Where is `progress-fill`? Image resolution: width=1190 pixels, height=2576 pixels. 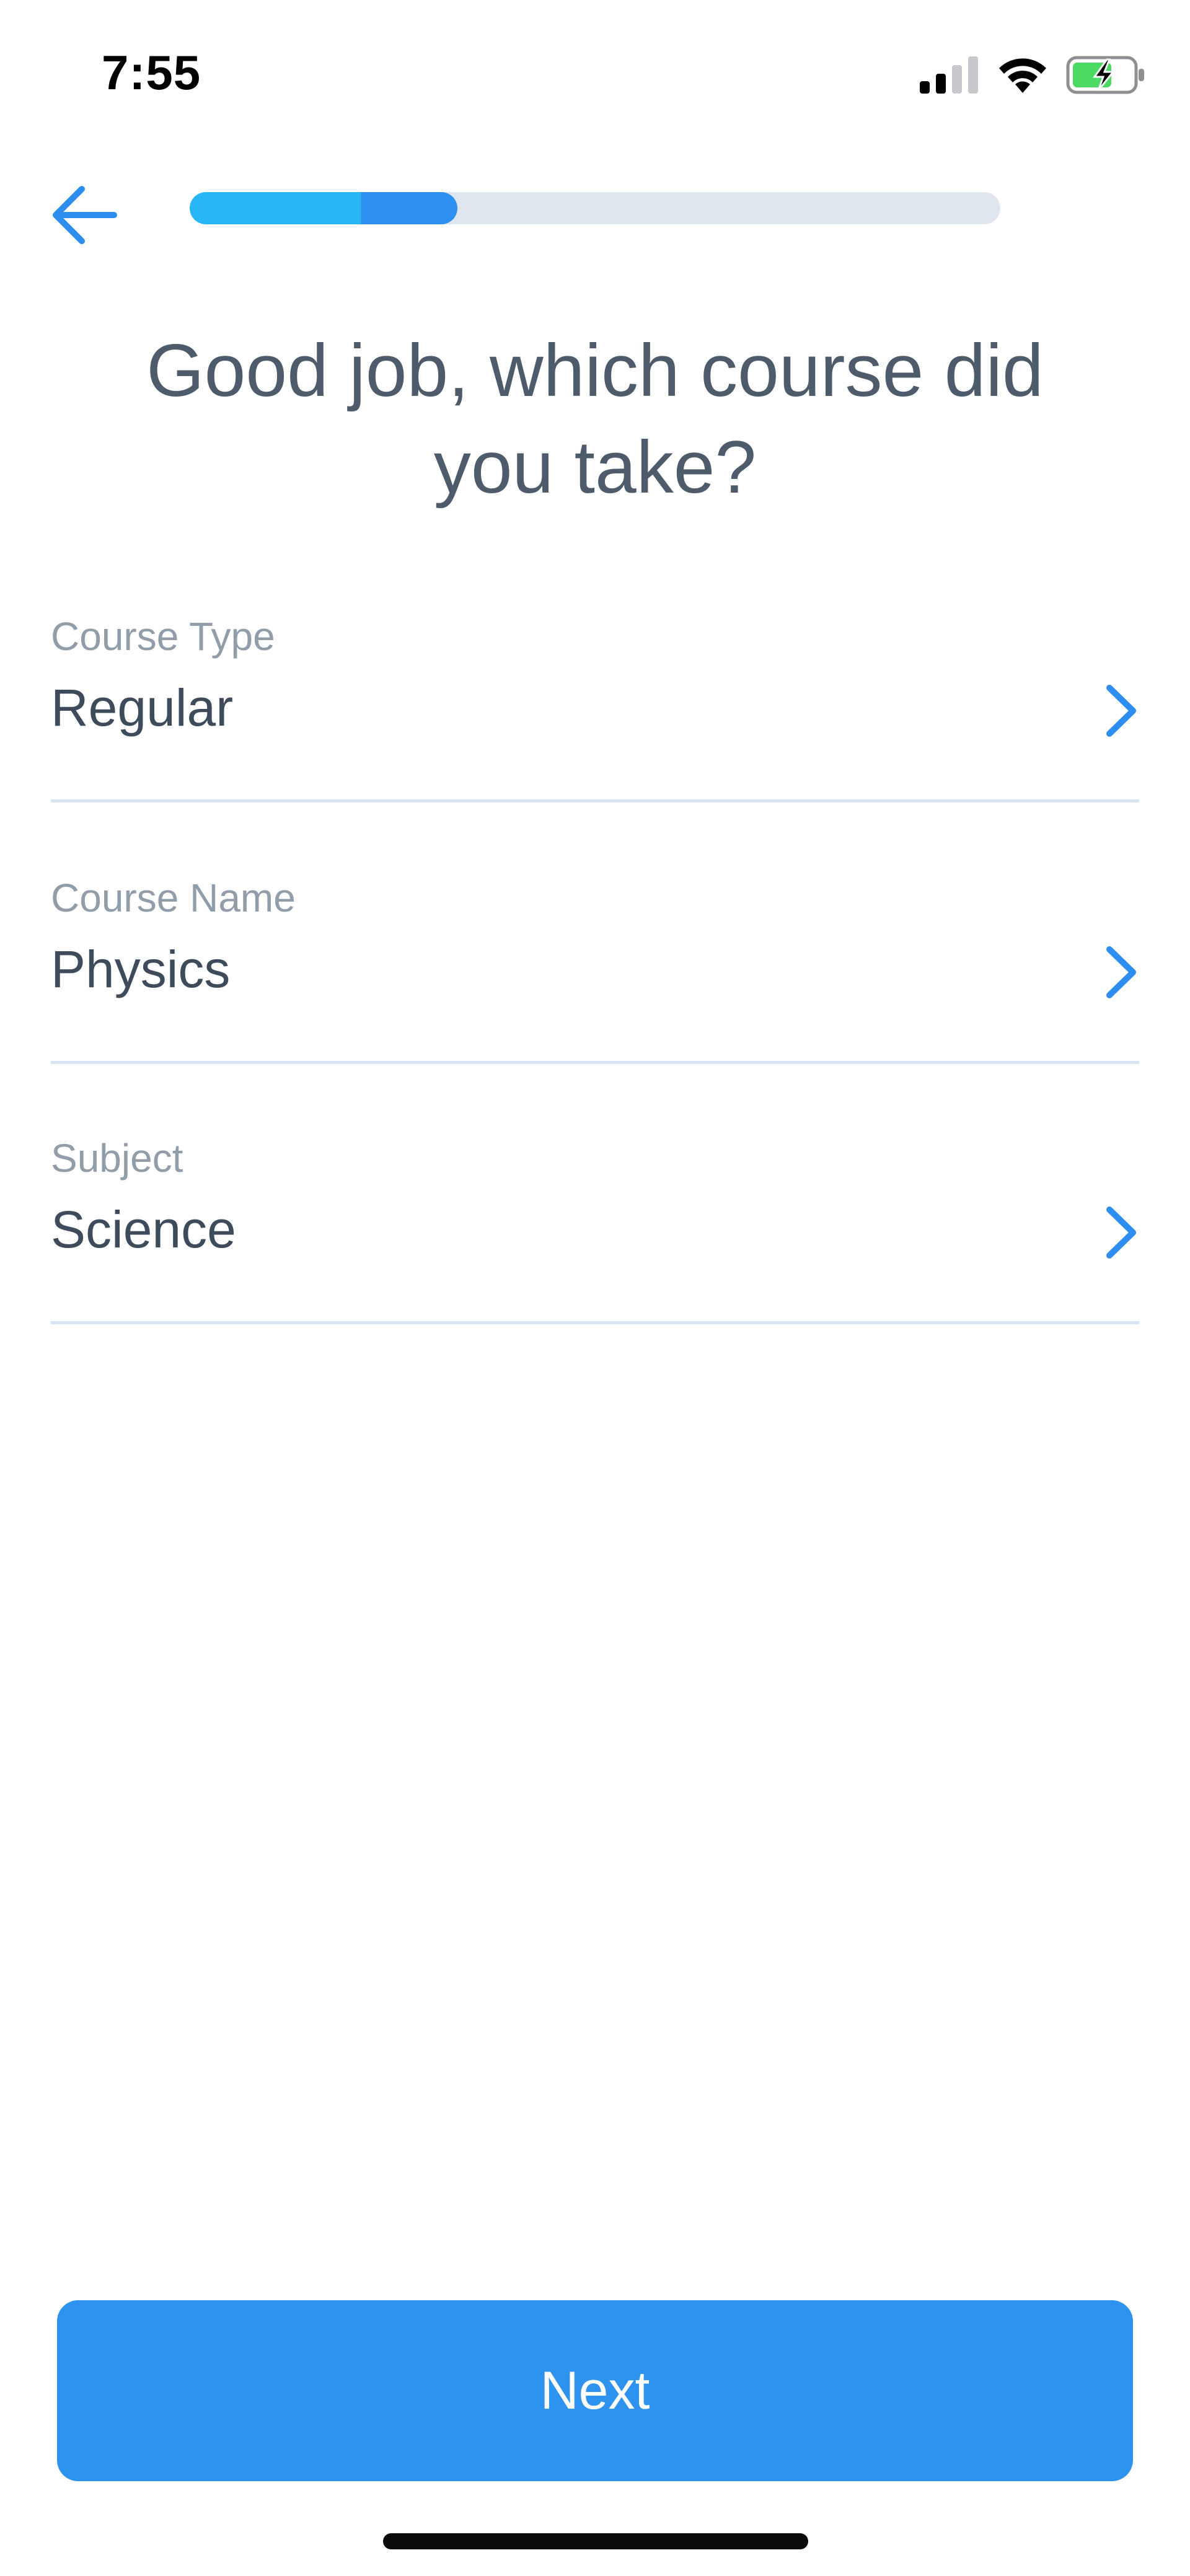 progress-fill is located at coordinates (323, 208).